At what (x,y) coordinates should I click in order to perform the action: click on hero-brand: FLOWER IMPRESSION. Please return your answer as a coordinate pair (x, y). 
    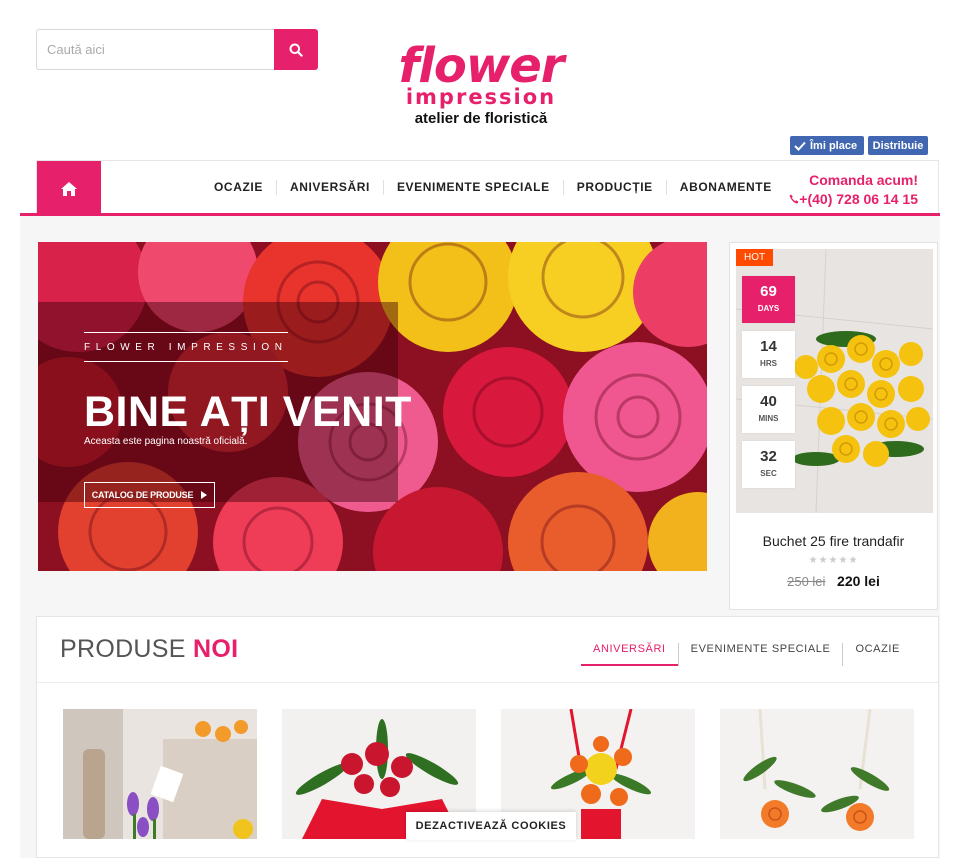
    Looking at the image, I should click on (186, 347).